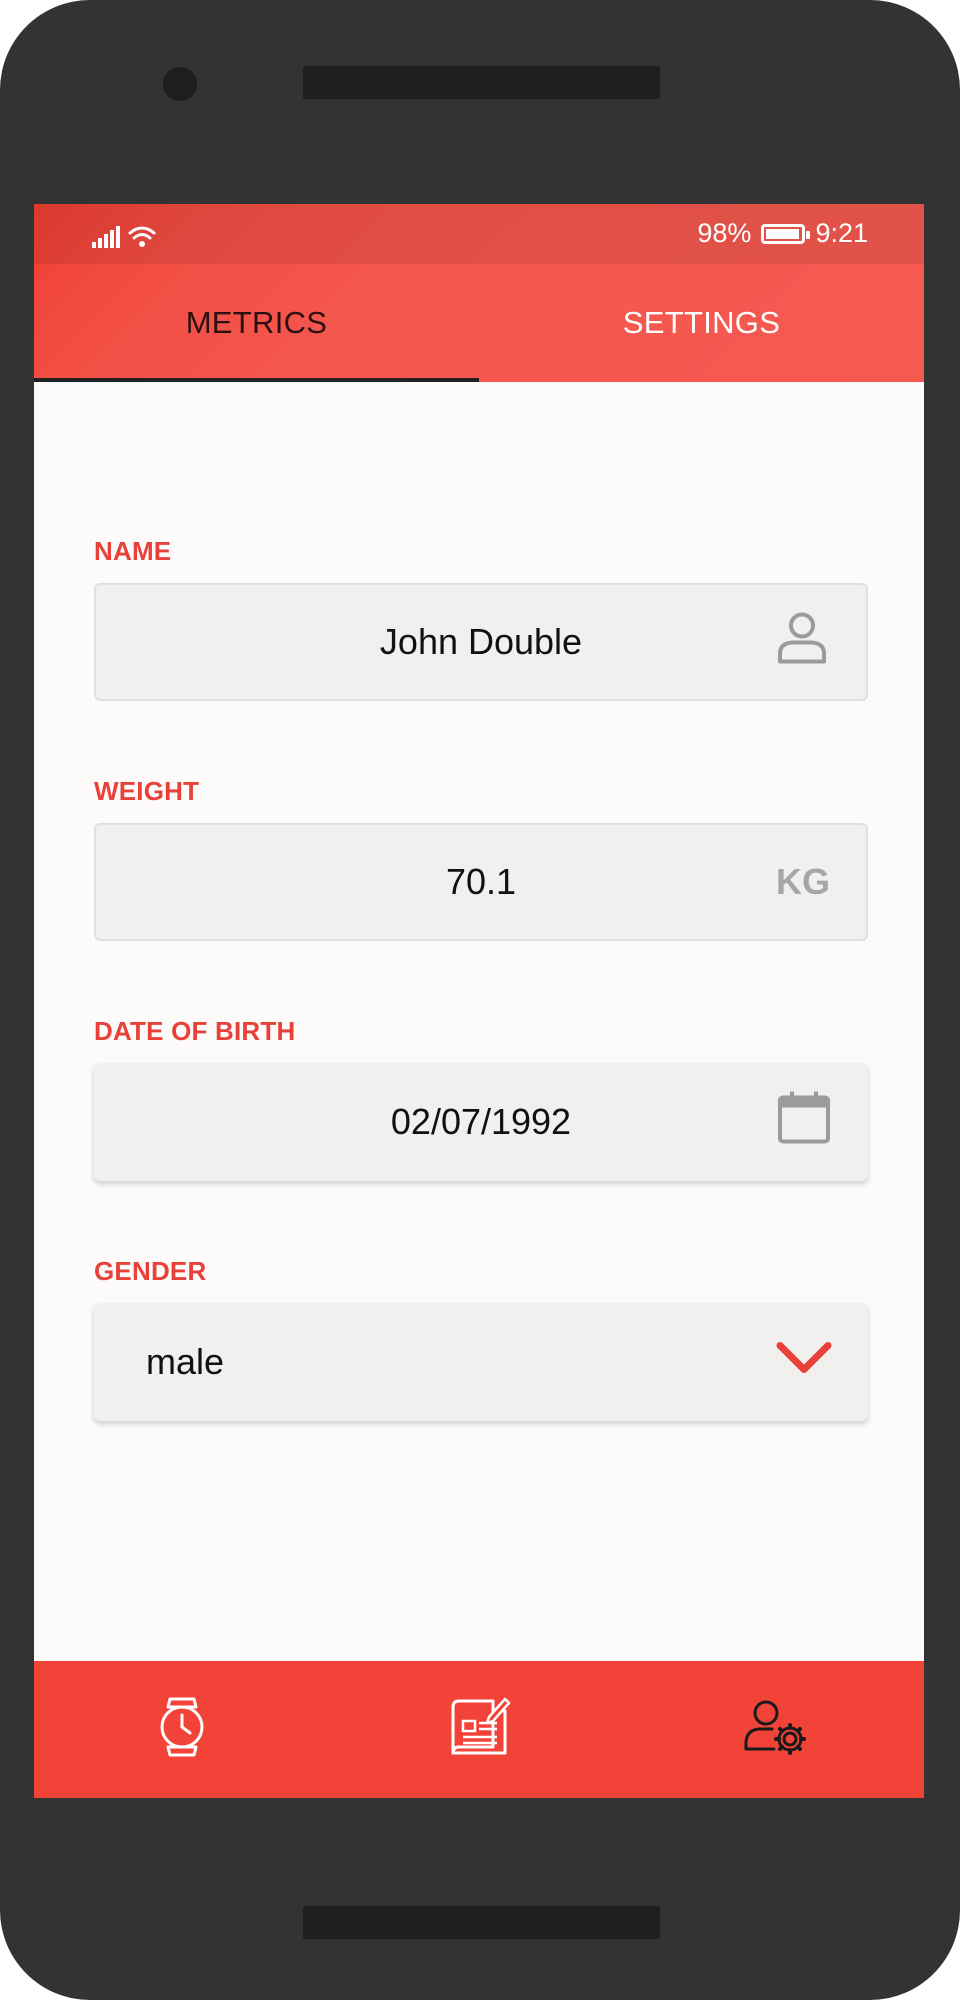  I want to click on battery-fill, so click(783, 233).